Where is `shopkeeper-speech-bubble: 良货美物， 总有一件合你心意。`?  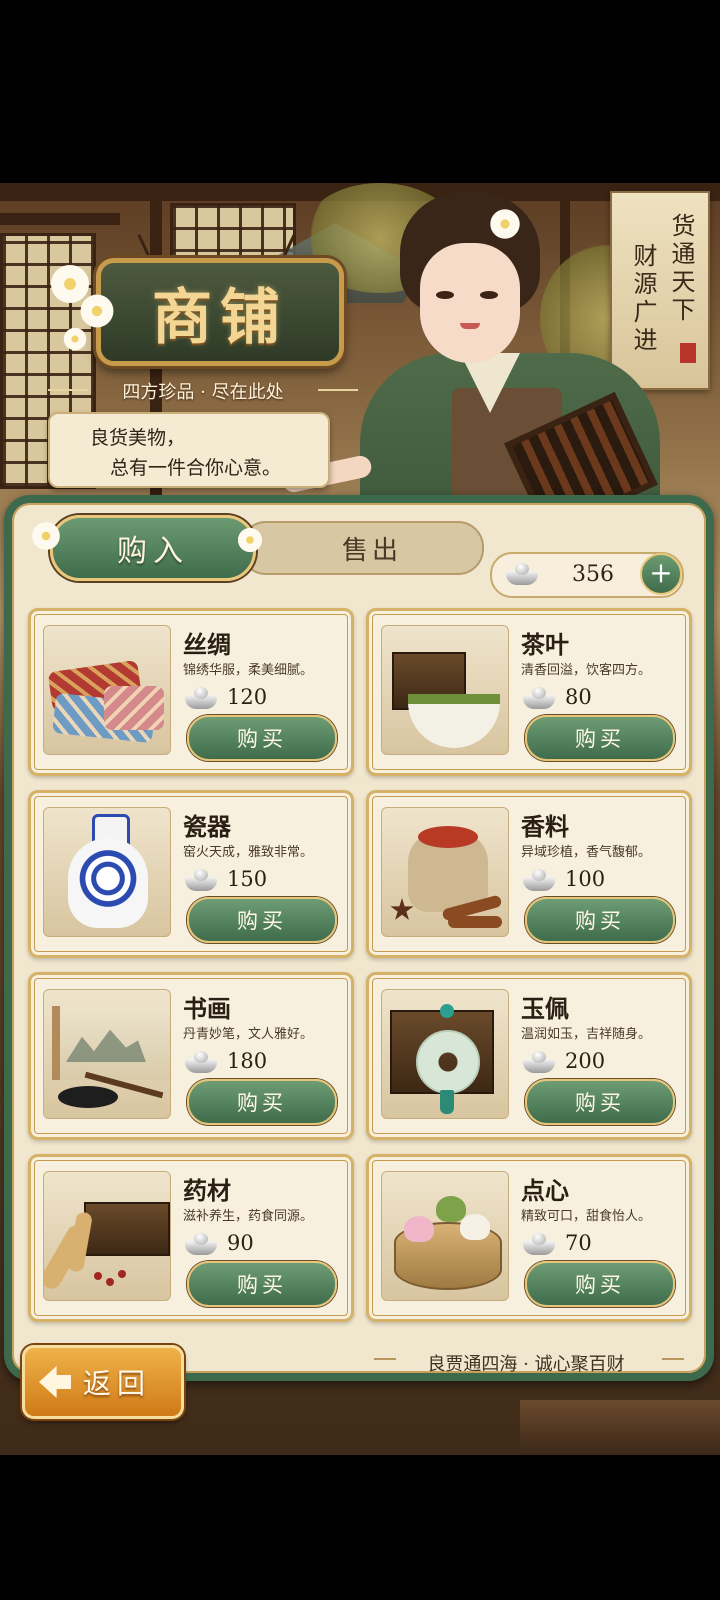
shopkeeper-speech-bubble: 良货美物， 总有一件合你心意。 is located at coordinates (189, 450).